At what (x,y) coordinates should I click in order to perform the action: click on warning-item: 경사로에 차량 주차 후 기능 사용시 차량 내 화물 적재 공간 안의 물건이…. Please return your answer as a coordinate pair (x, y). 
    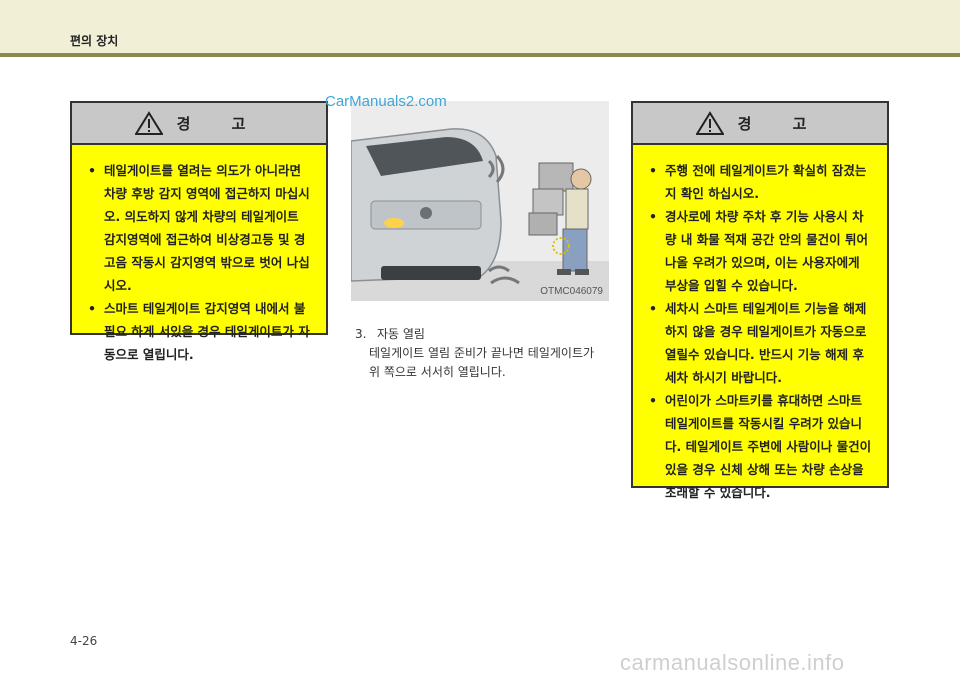
    Looking at the image, I should click on (760, 251).